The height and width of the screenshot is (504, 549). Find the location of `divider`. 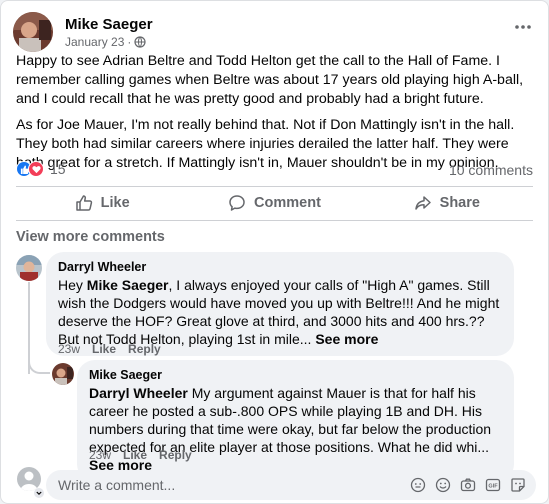

divider is located at coordinates (274, 220).